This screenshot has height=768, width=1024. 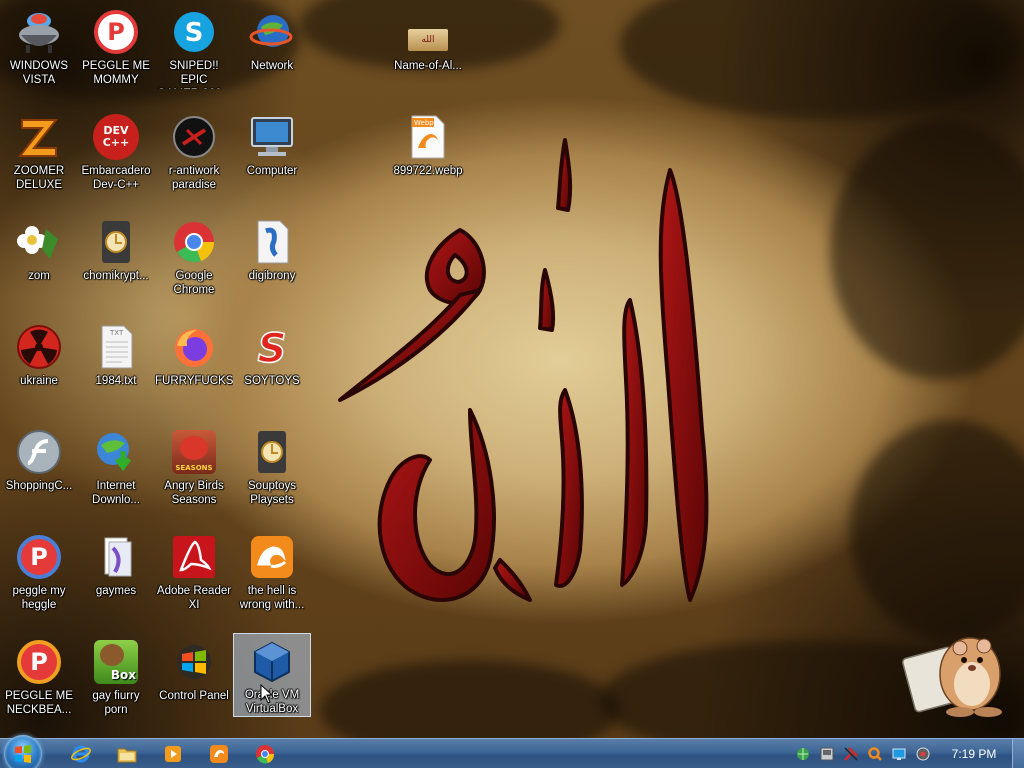 I want to click on volume-icon, so click(x=923, y=754).